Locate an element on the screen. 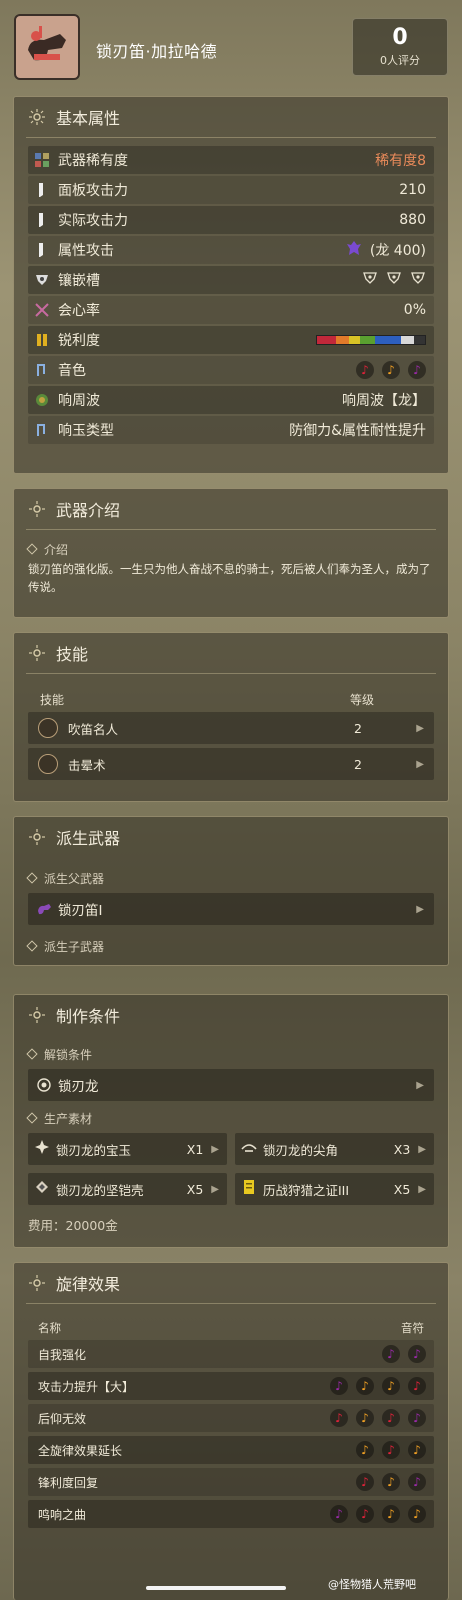 This screenshot has width=462, height=1600. rating-count: 0 is located at coordinates (400, 37).